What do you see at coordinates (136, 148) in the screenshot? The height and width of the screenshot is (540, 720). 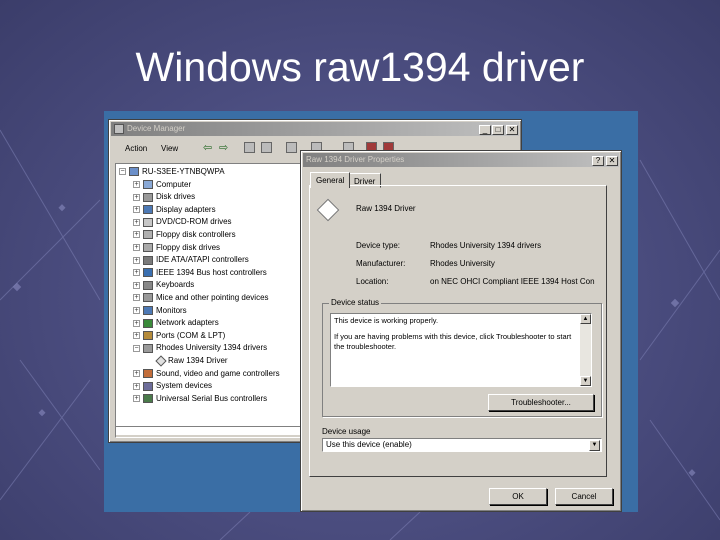 I see `menu-action: Action` at bounding box center [136, 148].